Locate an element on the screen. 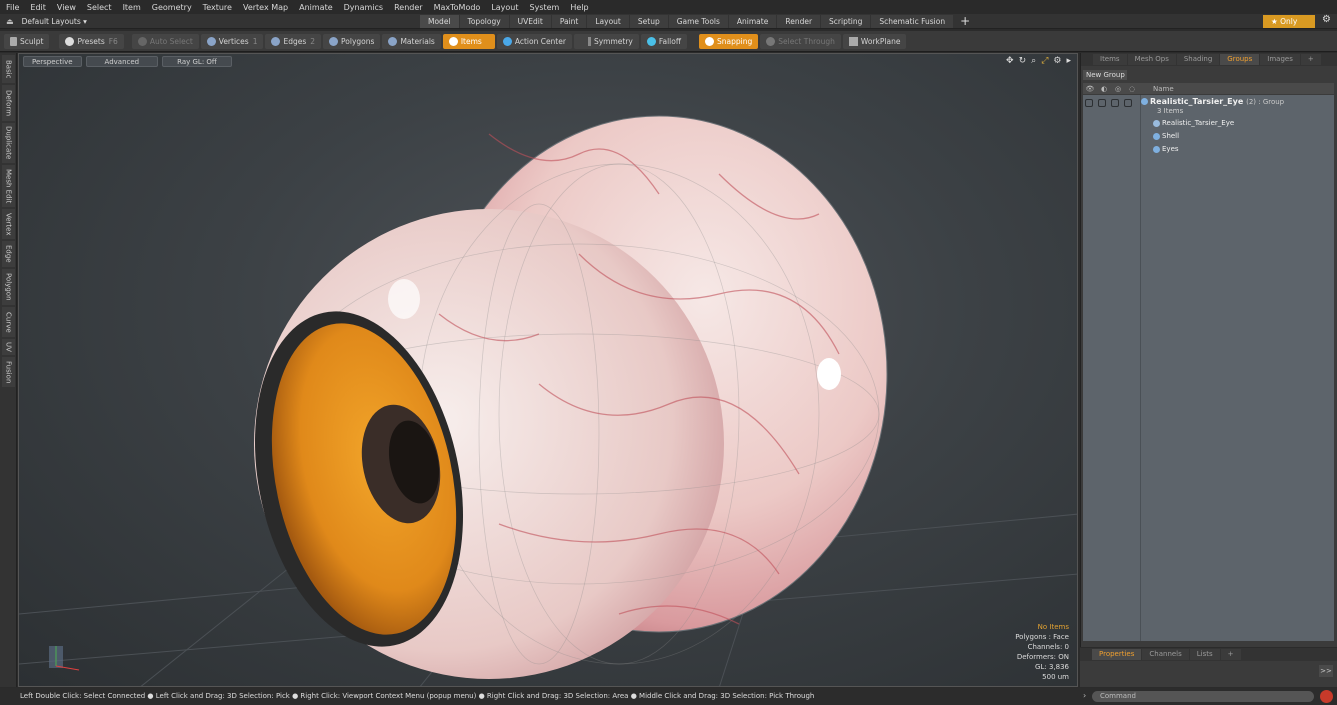  panel-tab-add: + is located at coordinates (1310, 59).